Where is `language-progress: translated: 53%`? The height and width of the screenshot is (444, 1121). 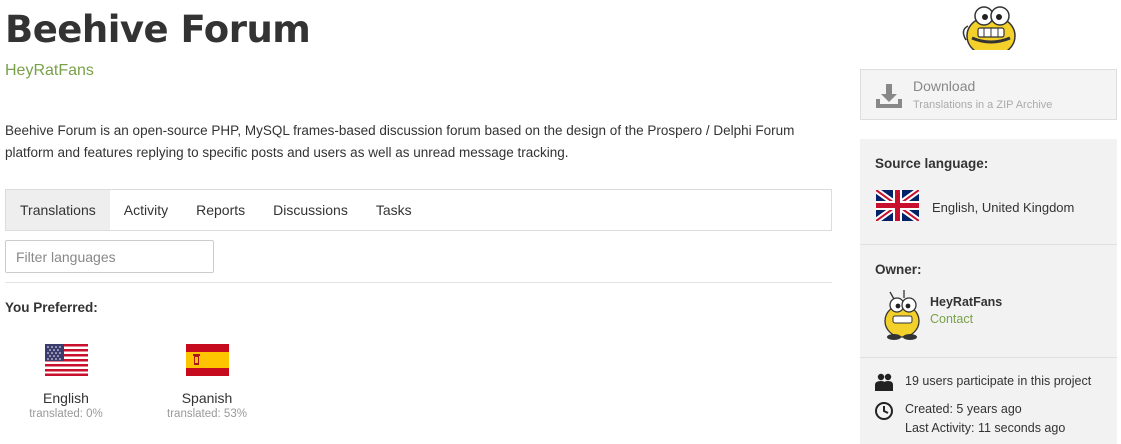
language-progress: translated: 53% is located at coordinates (207, 414).